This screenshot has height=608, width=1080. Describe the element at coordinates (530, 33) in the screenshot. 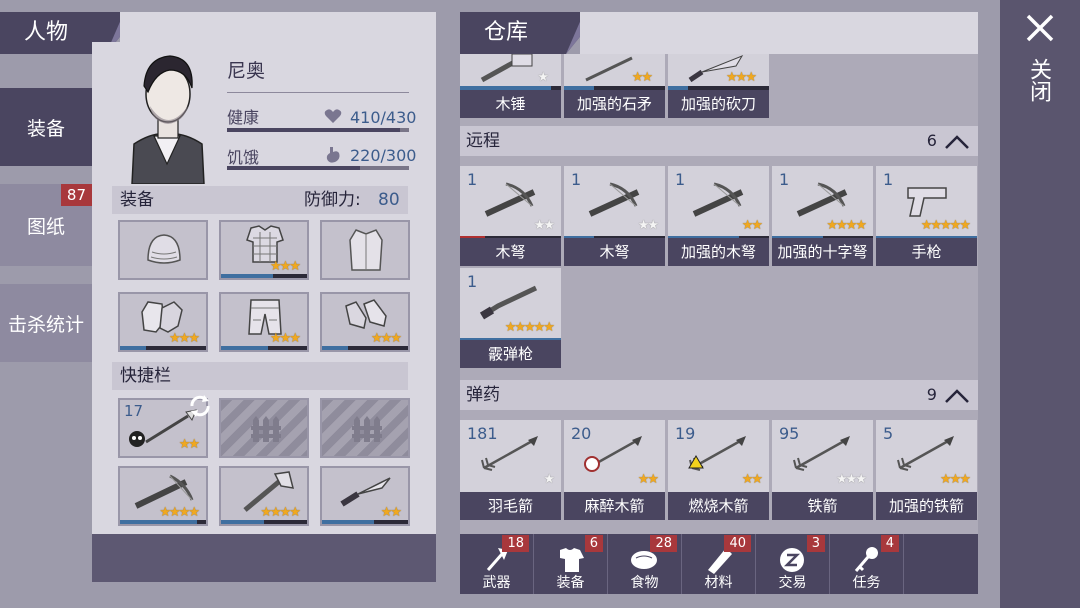

I see `storage-header: 仓库` at that location.